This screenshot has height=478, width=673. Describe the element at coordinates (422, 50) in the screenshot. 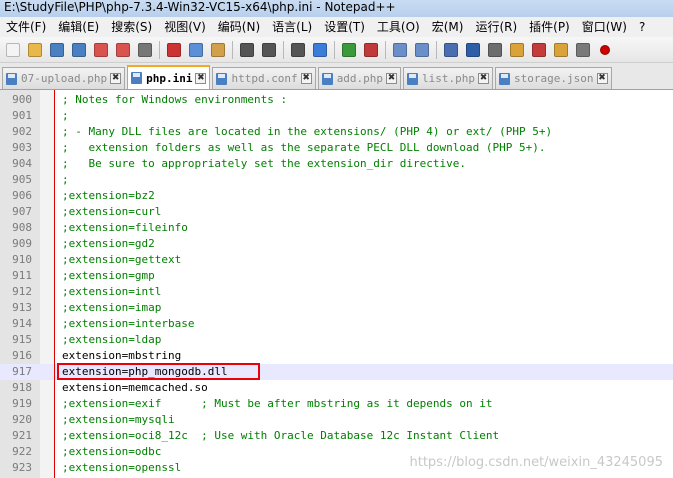

I see `sync-h-icon` at that location.